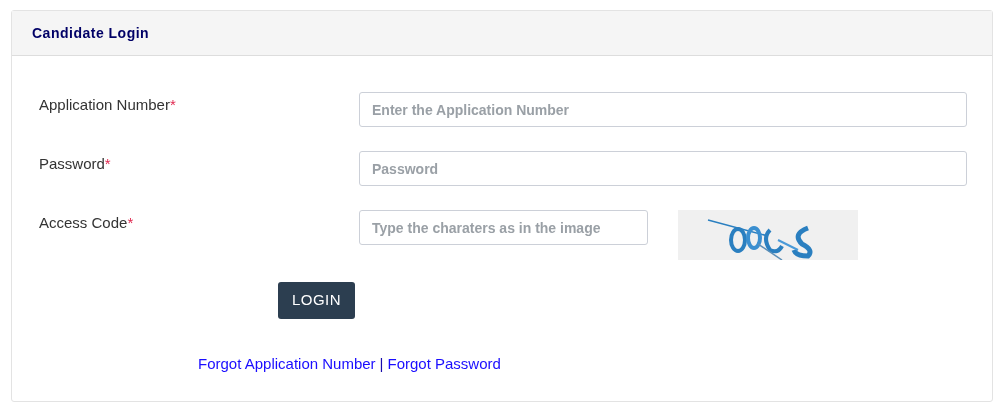  What do you see at coordinates (287, 364) in the screenshot?
I see `forgot-link: Forgot Application Number` at bounding box center [287, 364].